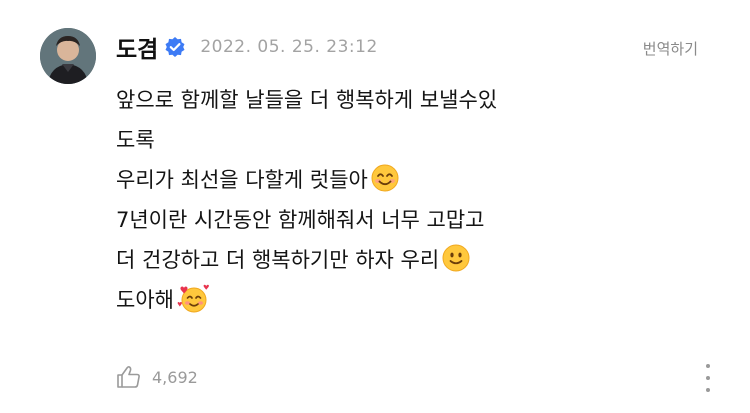 This screenshot has height=413, width=750. I want to click on avatar, so click(68, 56).